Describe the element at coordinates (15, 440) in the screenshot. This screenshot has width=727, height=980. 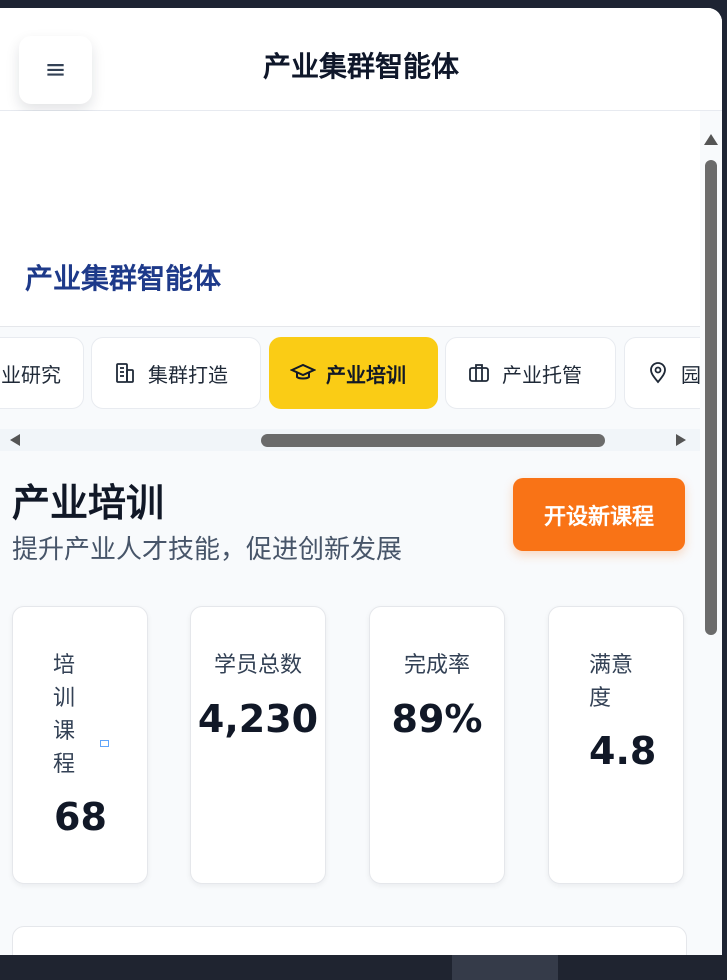
I see `scroll-left-arrow-icon` at that location.